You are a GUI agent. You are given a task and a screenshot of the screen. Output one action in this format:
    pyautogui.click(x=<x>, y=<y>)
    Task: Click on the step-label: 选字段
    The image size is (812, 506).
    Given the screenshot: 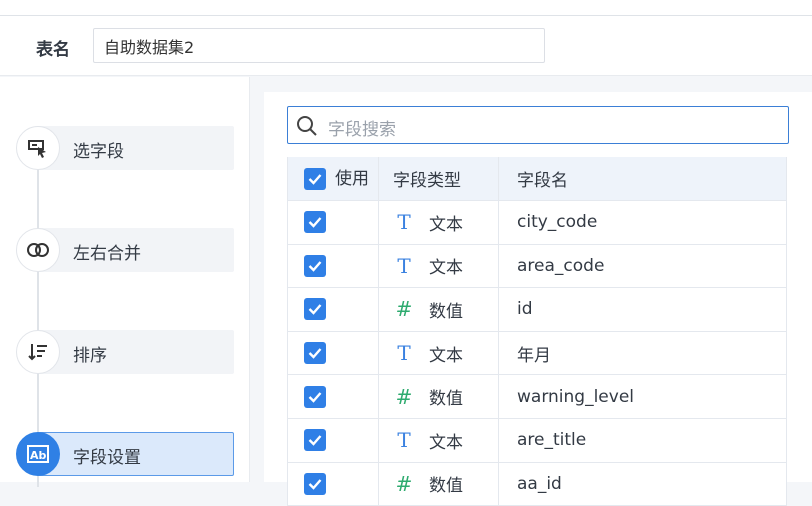 What is the action you would take?
    pyautogui.click(x=98, y=152)
    